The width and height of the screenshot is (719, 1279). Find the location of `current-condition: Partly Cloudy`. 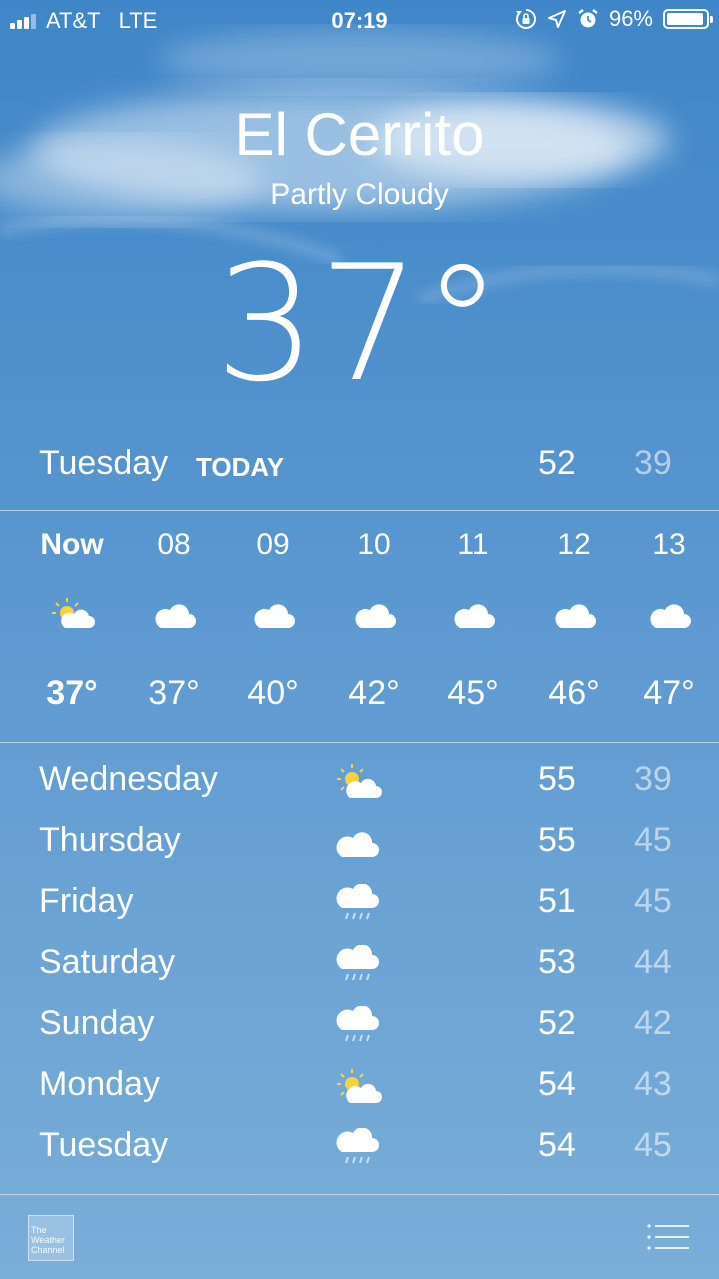

current-condition: Partly Cloudy is located at coordinates (359, 194).